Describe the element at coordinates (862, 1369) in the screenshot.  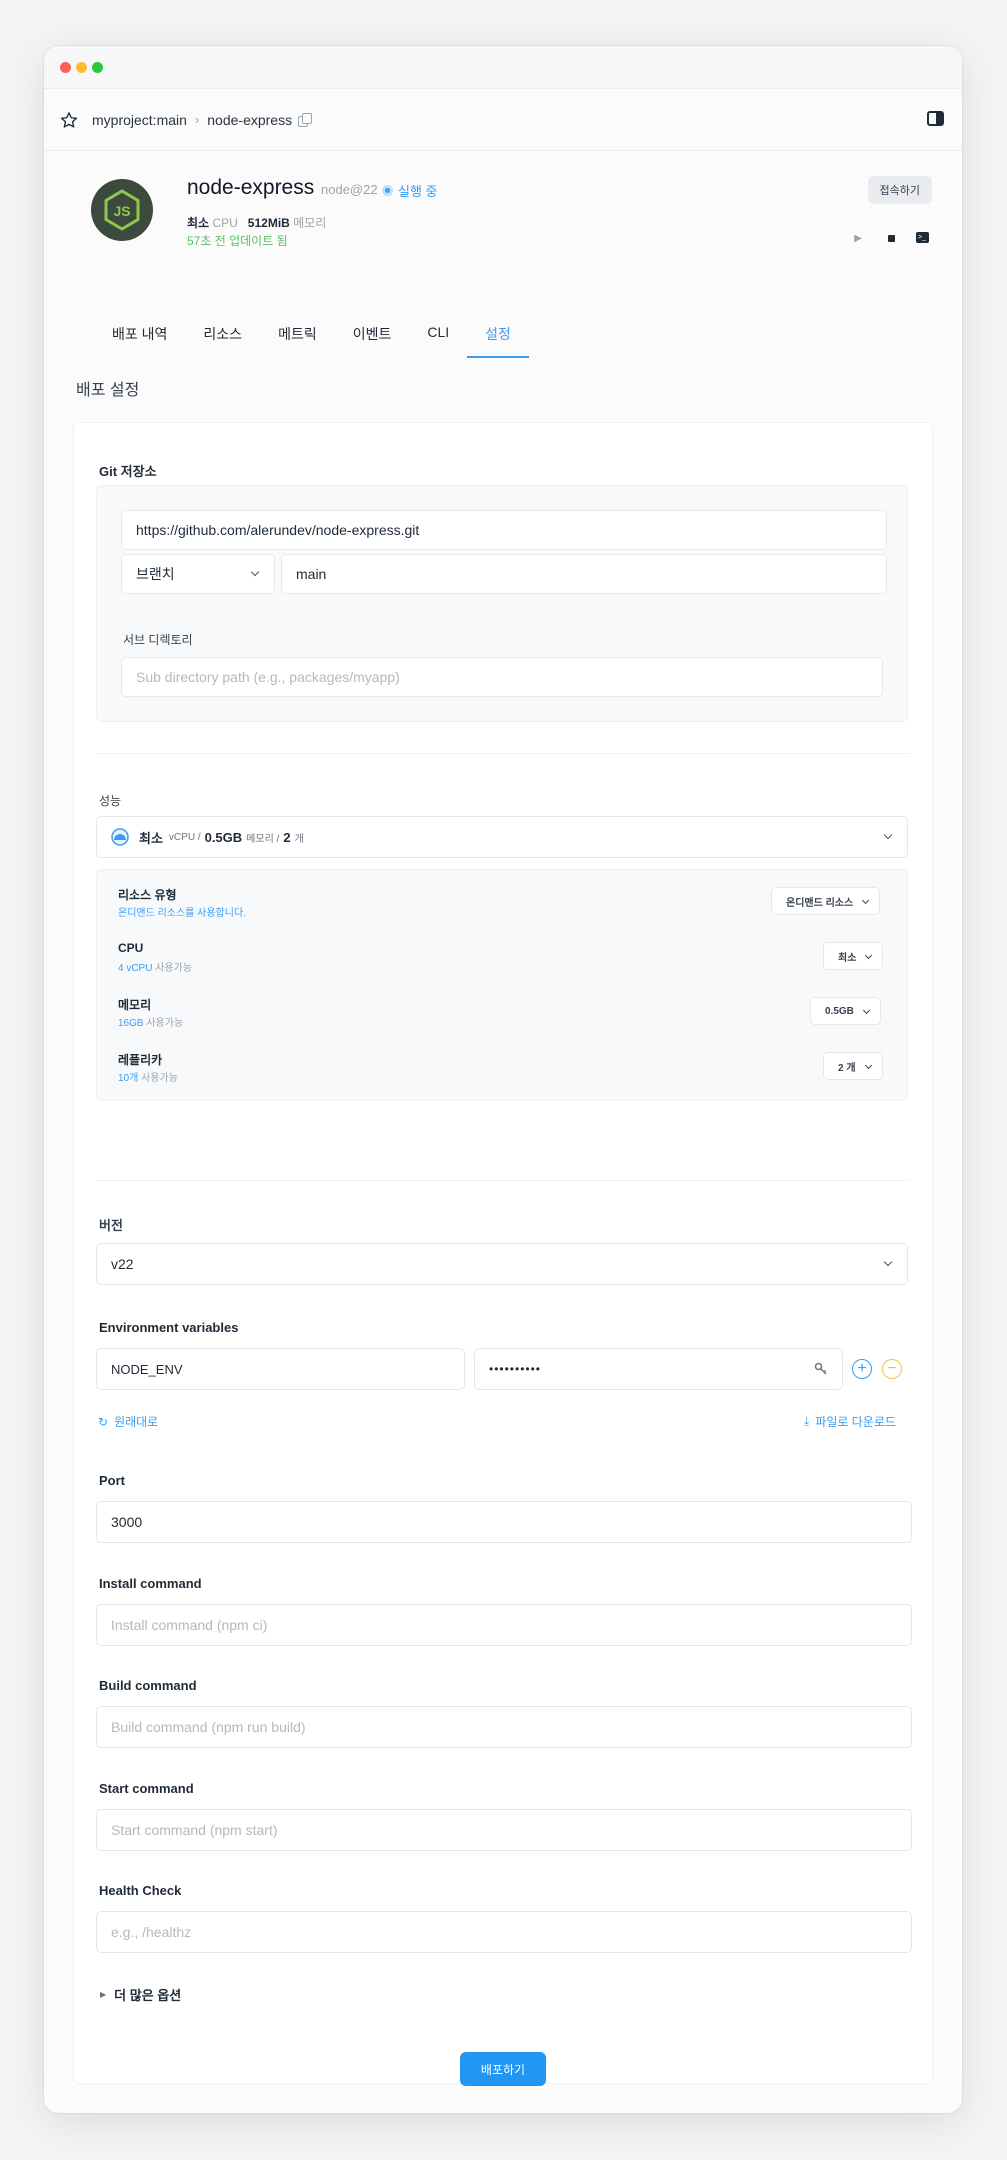
I see `add-env-icon: +` at that location.